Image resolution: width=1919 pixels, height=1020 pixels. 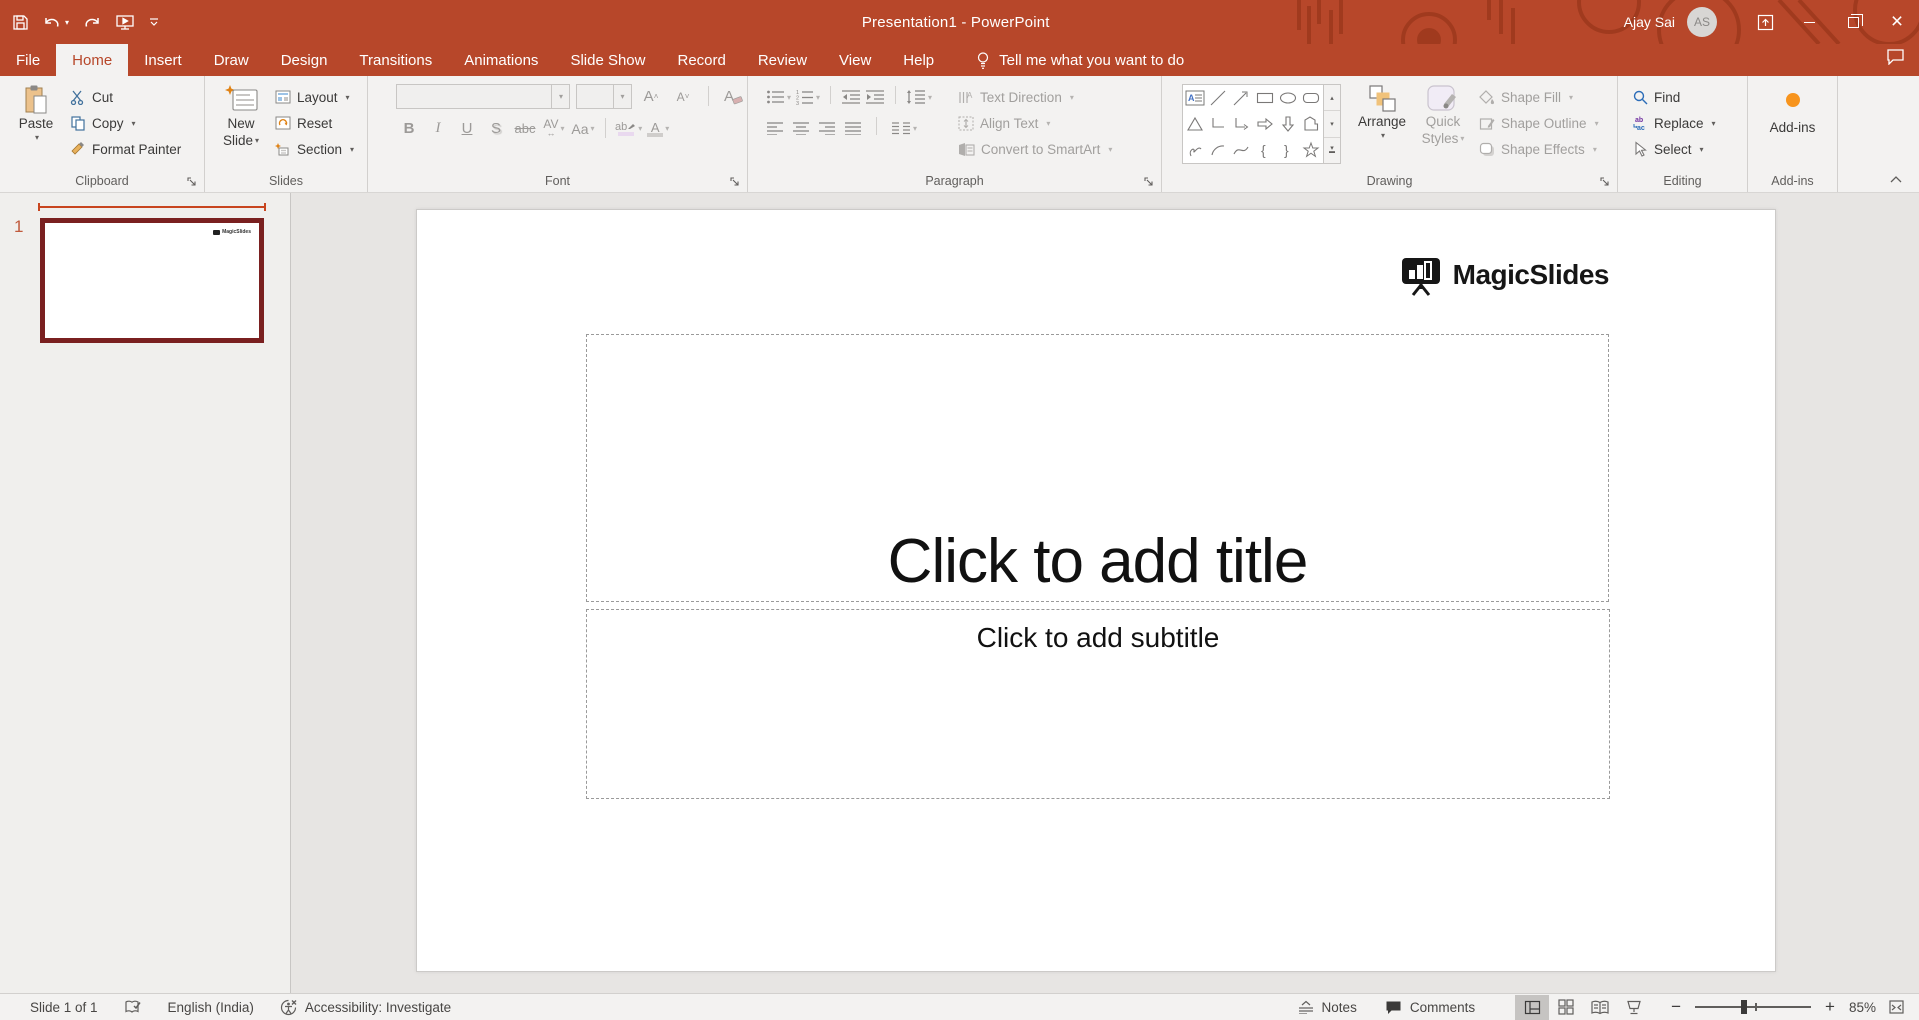 I want to click on tab-slide-show: Slide Show, so click(x=607, y=60).